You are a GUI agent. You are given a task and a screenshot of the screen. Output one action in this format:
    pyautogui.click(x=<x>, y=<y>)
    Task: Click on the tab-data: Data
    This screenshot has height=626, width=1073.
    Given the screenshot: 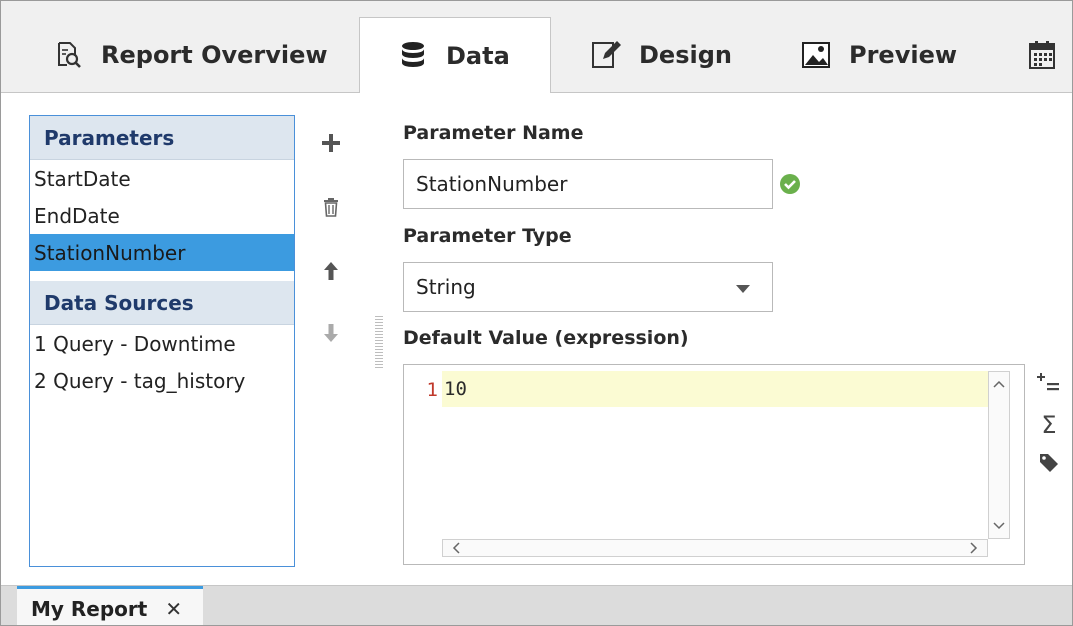 What is the action you would take?
    pyautogui.click(x=455, y=55)
    